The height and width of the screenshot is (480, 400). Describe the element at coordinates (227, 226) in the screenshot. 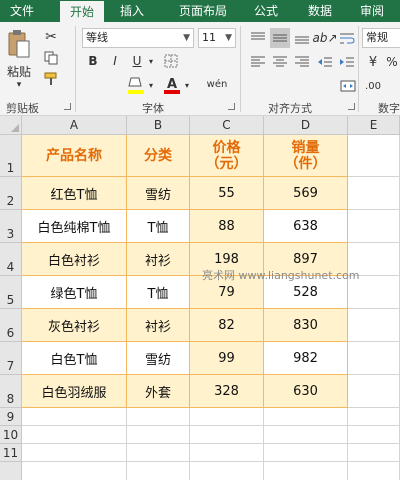

I see `table-cell: 88` at that location.